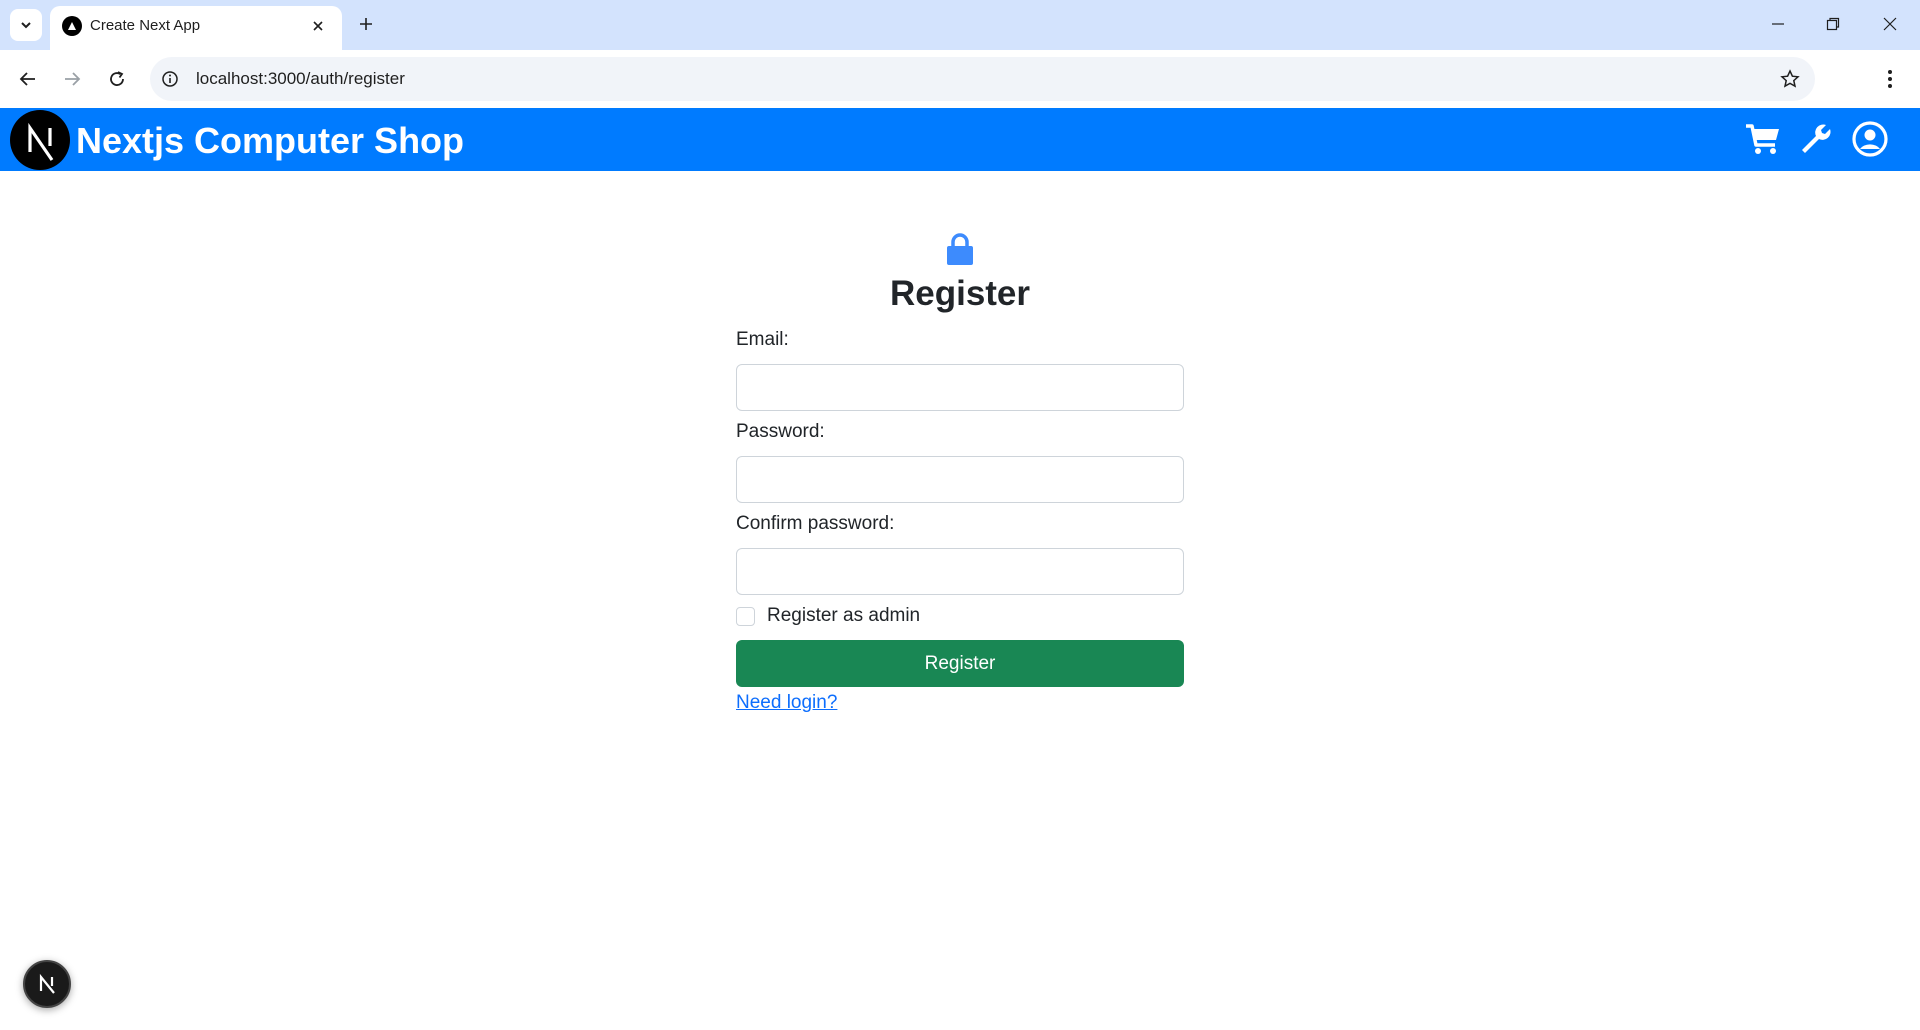  What do you see at coordinates (270, 141) in the screenshot?
I see `brand-name: Nextjs Computer Shop` at bounding box center [270, 141].